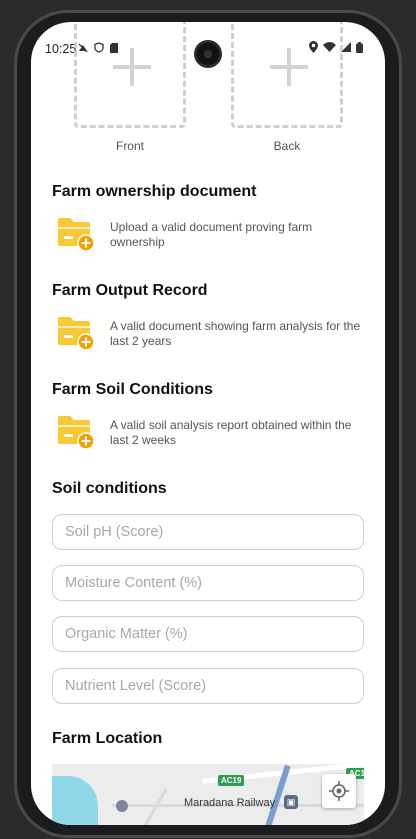 Image resolution: width=416 pixels, height=839 pixels. I want to click on ownership-doc-title: Farm ownership document, so click(154, 191).